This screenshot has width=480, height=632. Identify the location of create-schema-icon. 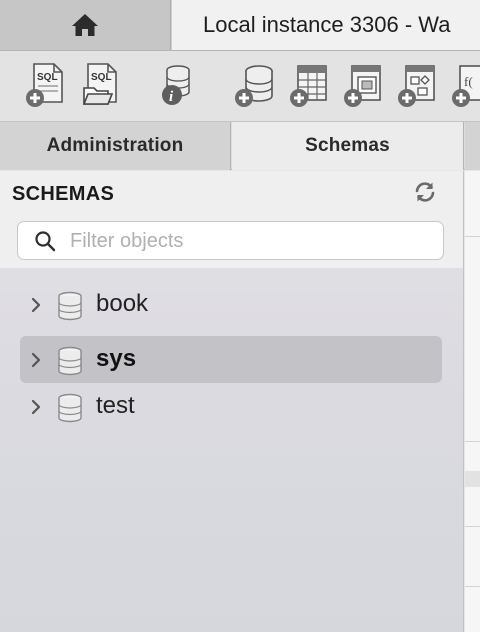
(254, 86).